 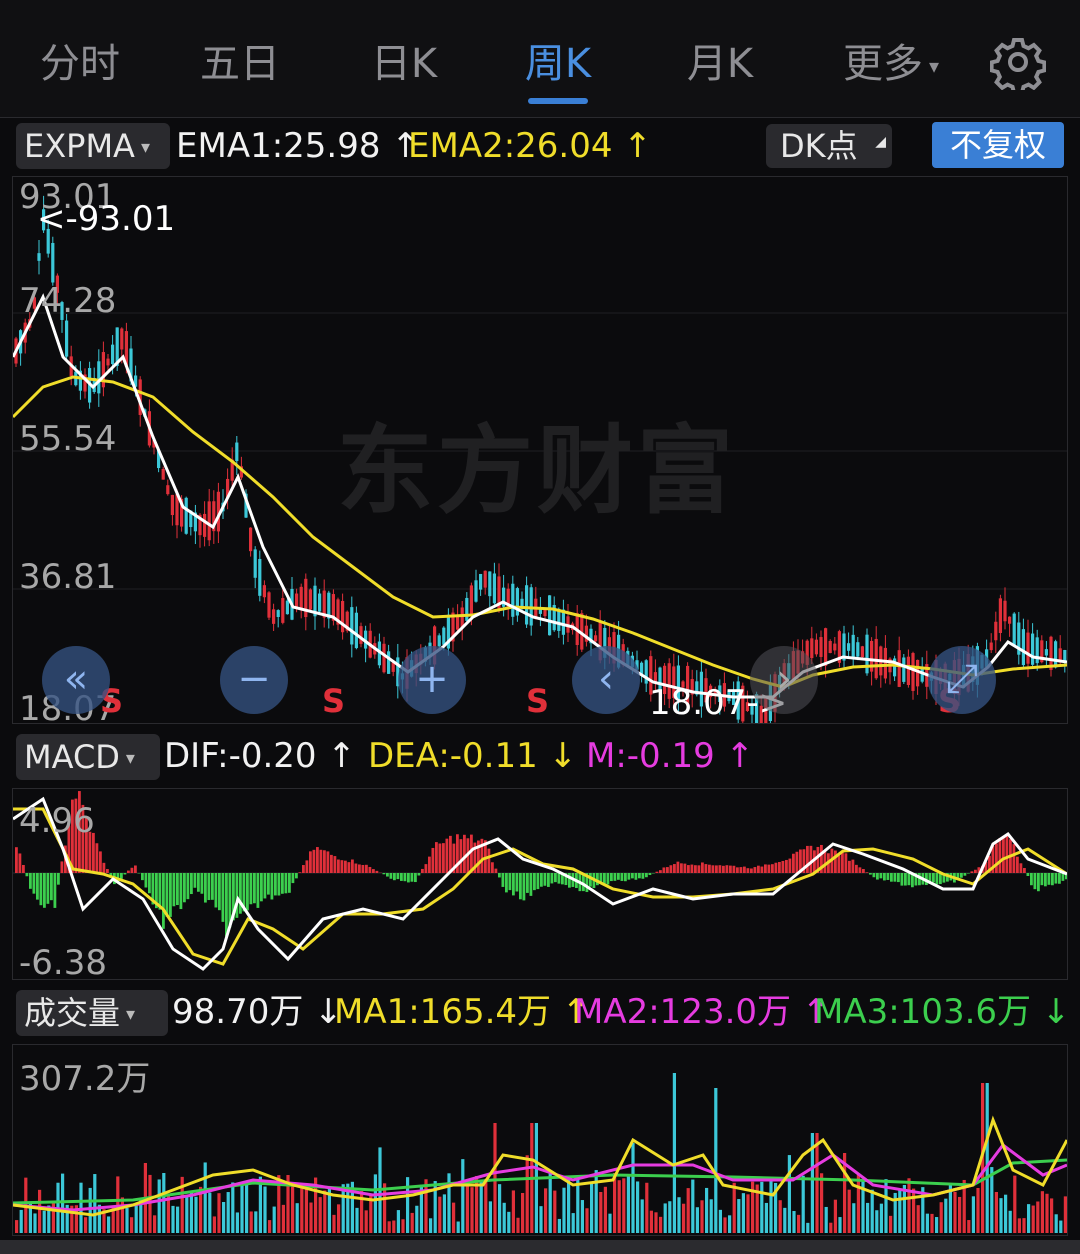 I want to click on chevron-right-icon: ›, so click(x=784, y=680).